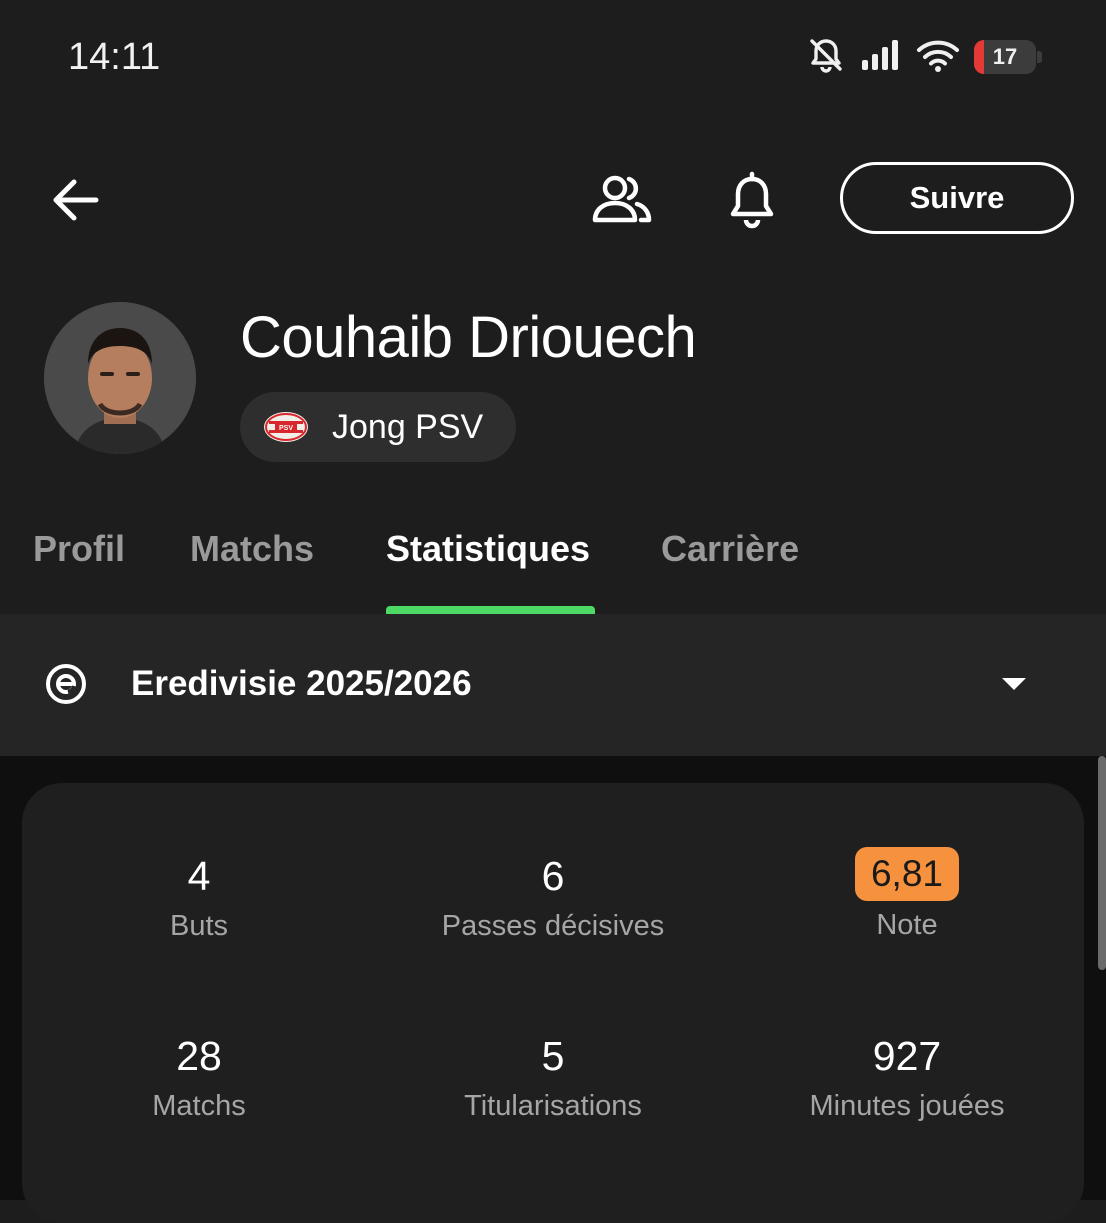  I want to click on notifications-button, so click(752, 200).